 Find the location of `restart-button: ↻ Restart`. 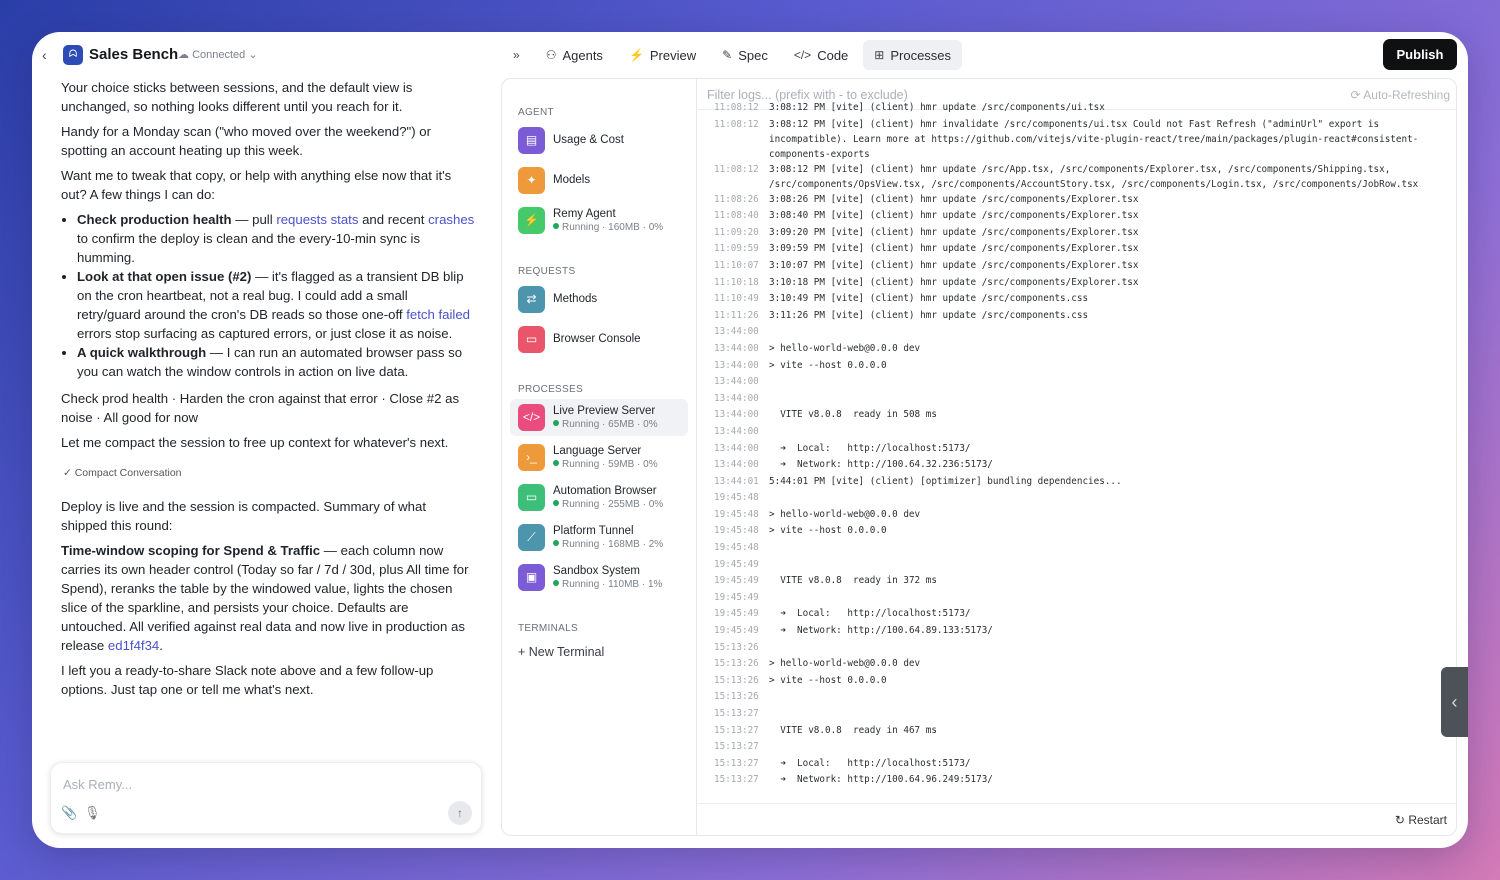

restart-button: ↻ Restart is located at coordinates (1421, 820).